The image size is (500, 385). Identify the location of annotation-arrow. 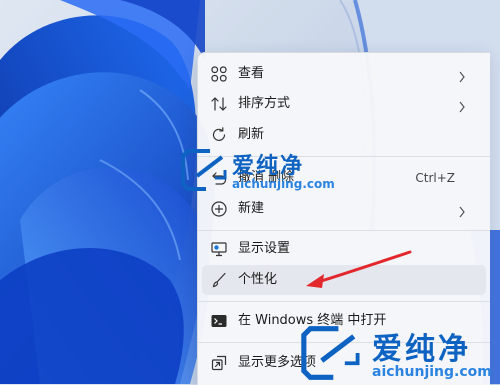
(359, 269).